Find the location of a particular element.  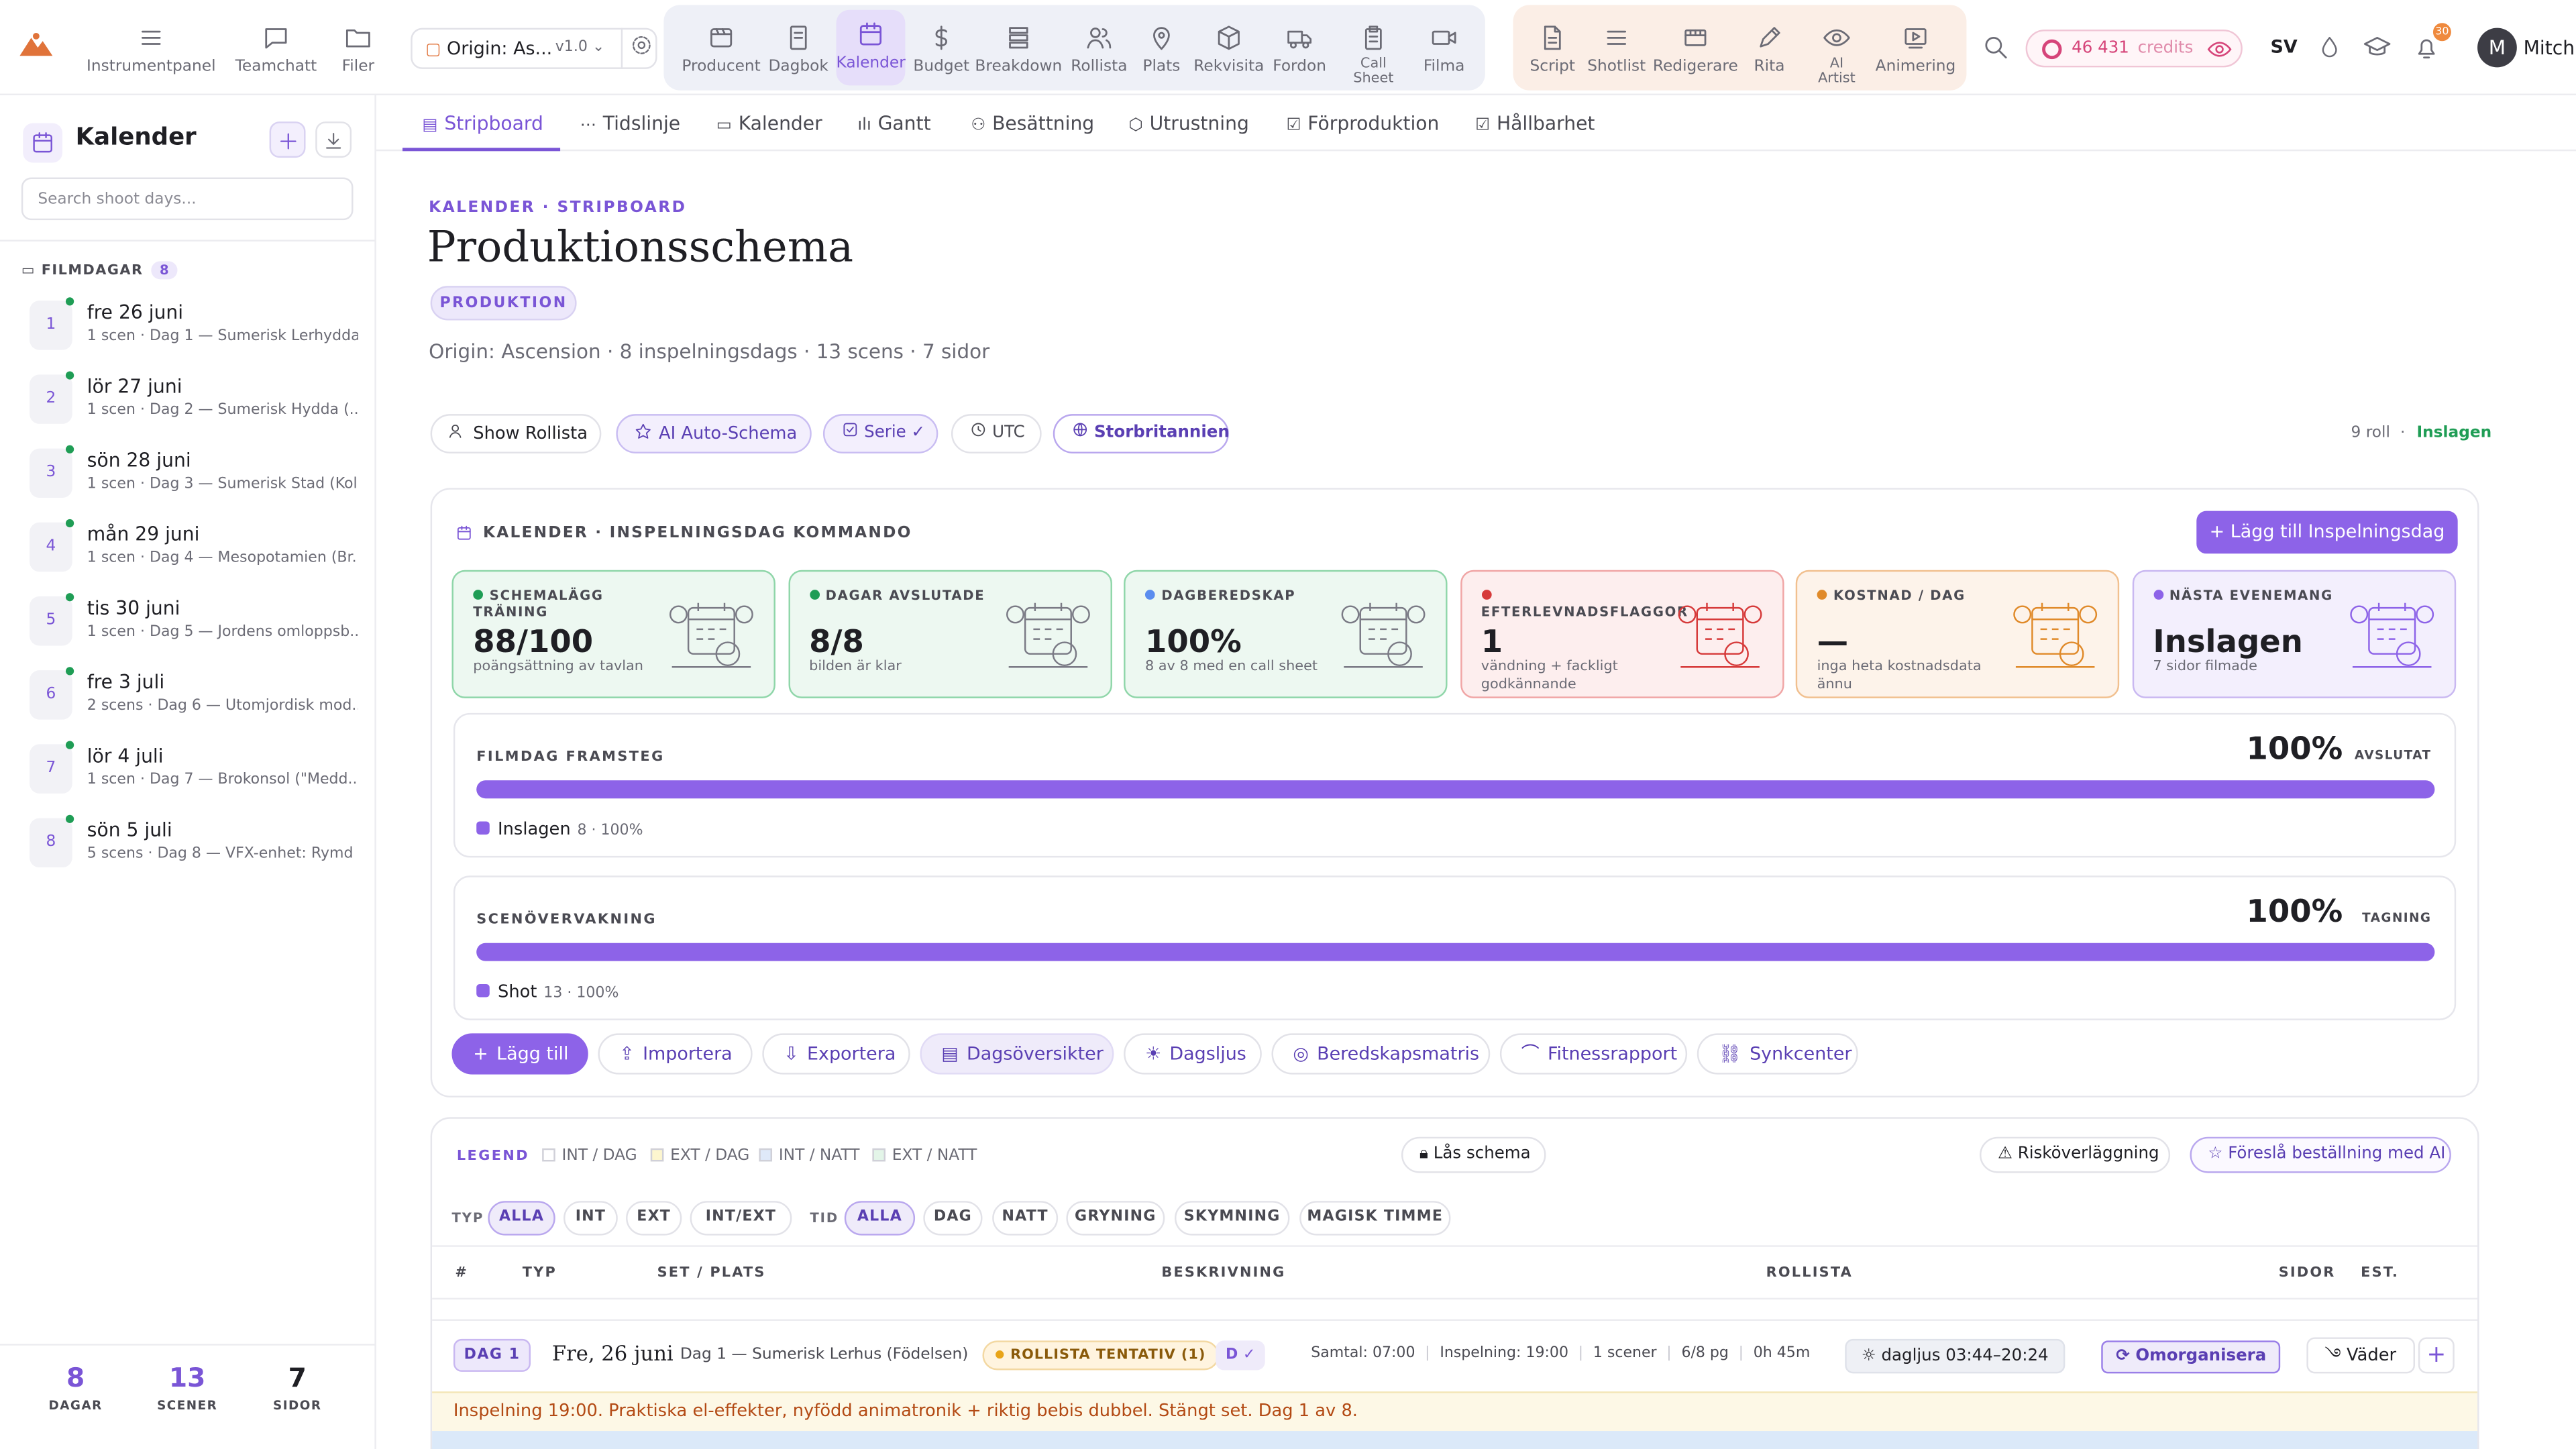

action-icon: ☀ is located at coordinates (1153, 1054).